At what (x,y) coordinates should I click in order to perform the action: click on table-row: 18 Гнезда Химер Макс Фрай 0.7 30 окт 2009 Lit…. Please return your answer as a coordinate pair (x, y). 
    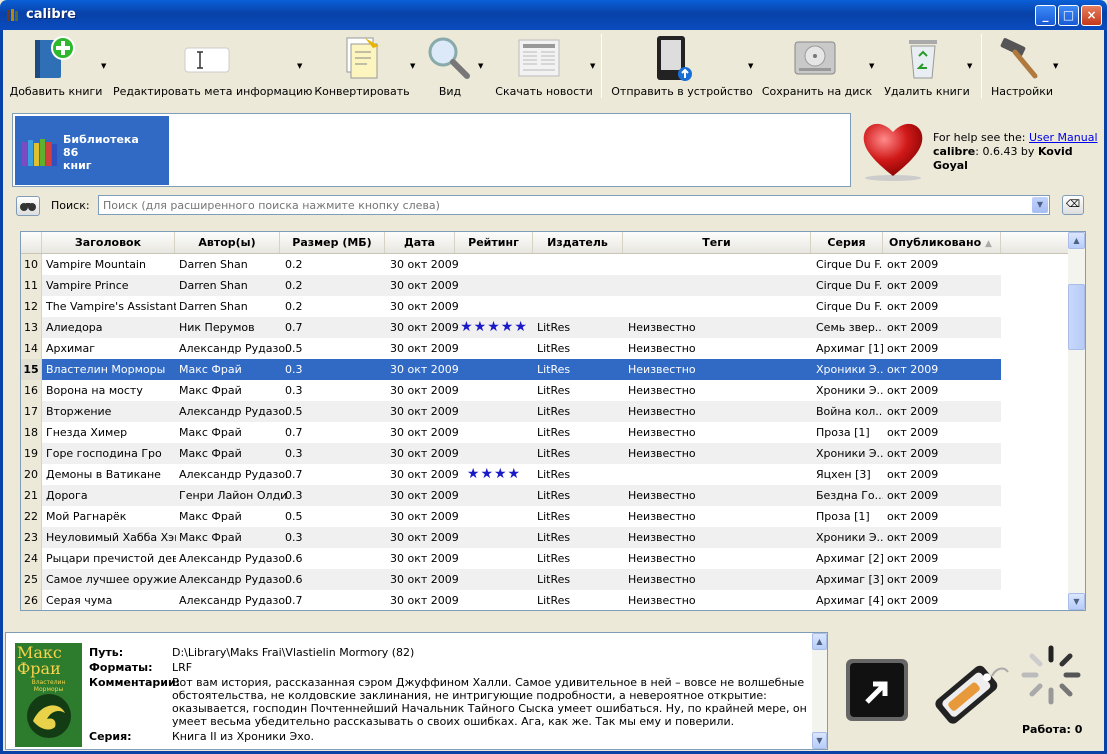
    Looking at the image, I should click on (511, 432).